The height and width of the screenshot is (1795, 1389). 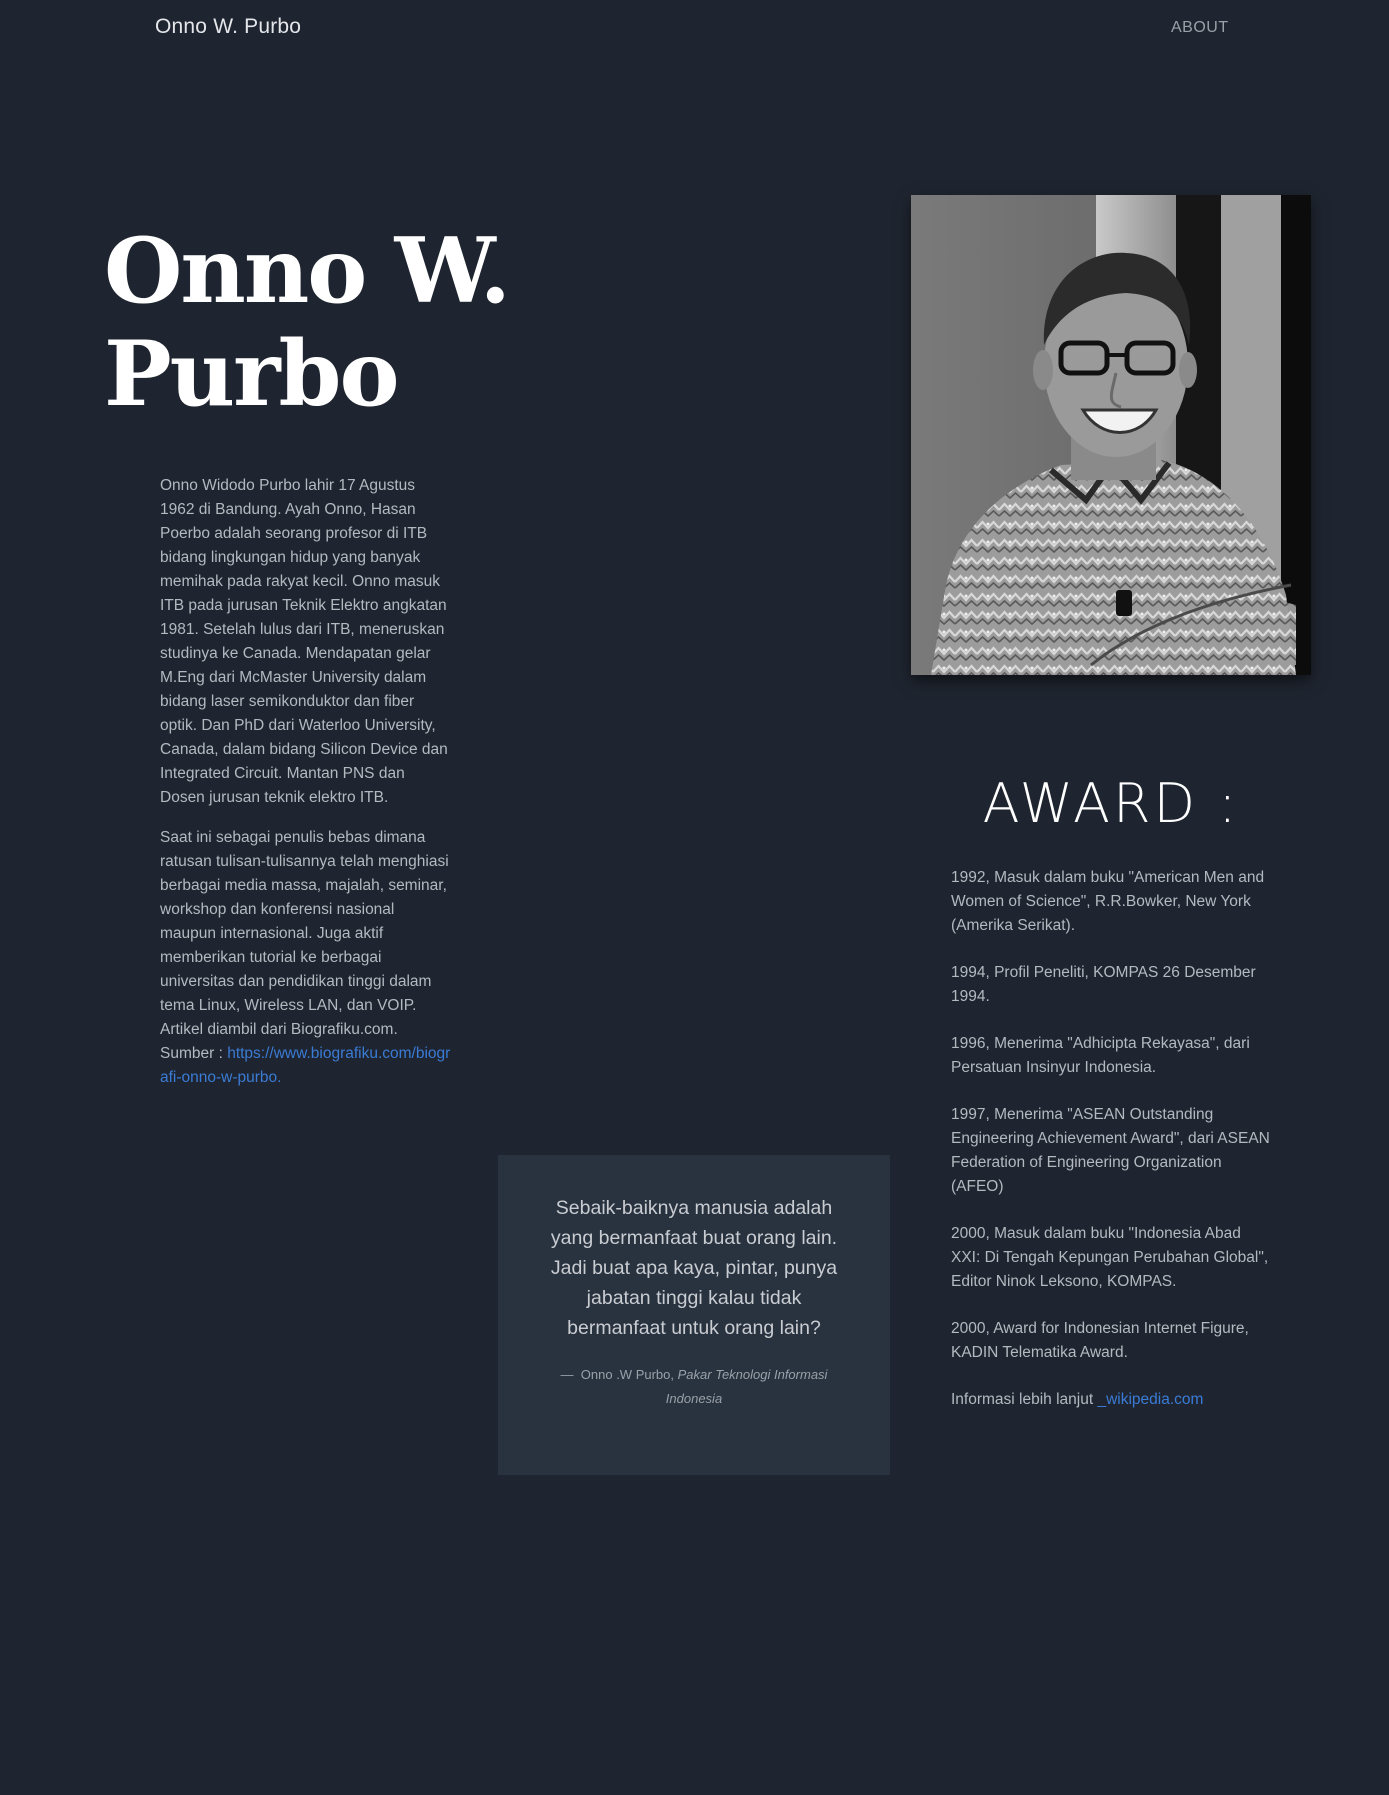 I want to click on page-title: Onno W. Purbo, so click(x=314, y=323).